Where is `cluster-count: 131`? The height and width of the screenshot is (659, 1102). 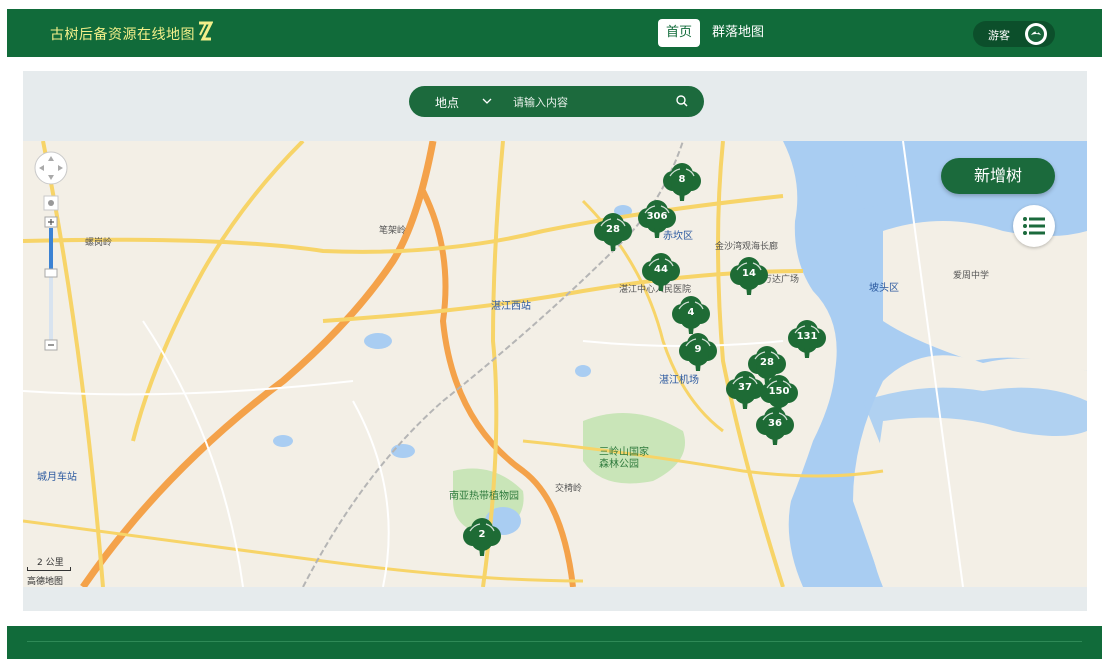
cluster-count: 131 is located at coordinates (807, 336).